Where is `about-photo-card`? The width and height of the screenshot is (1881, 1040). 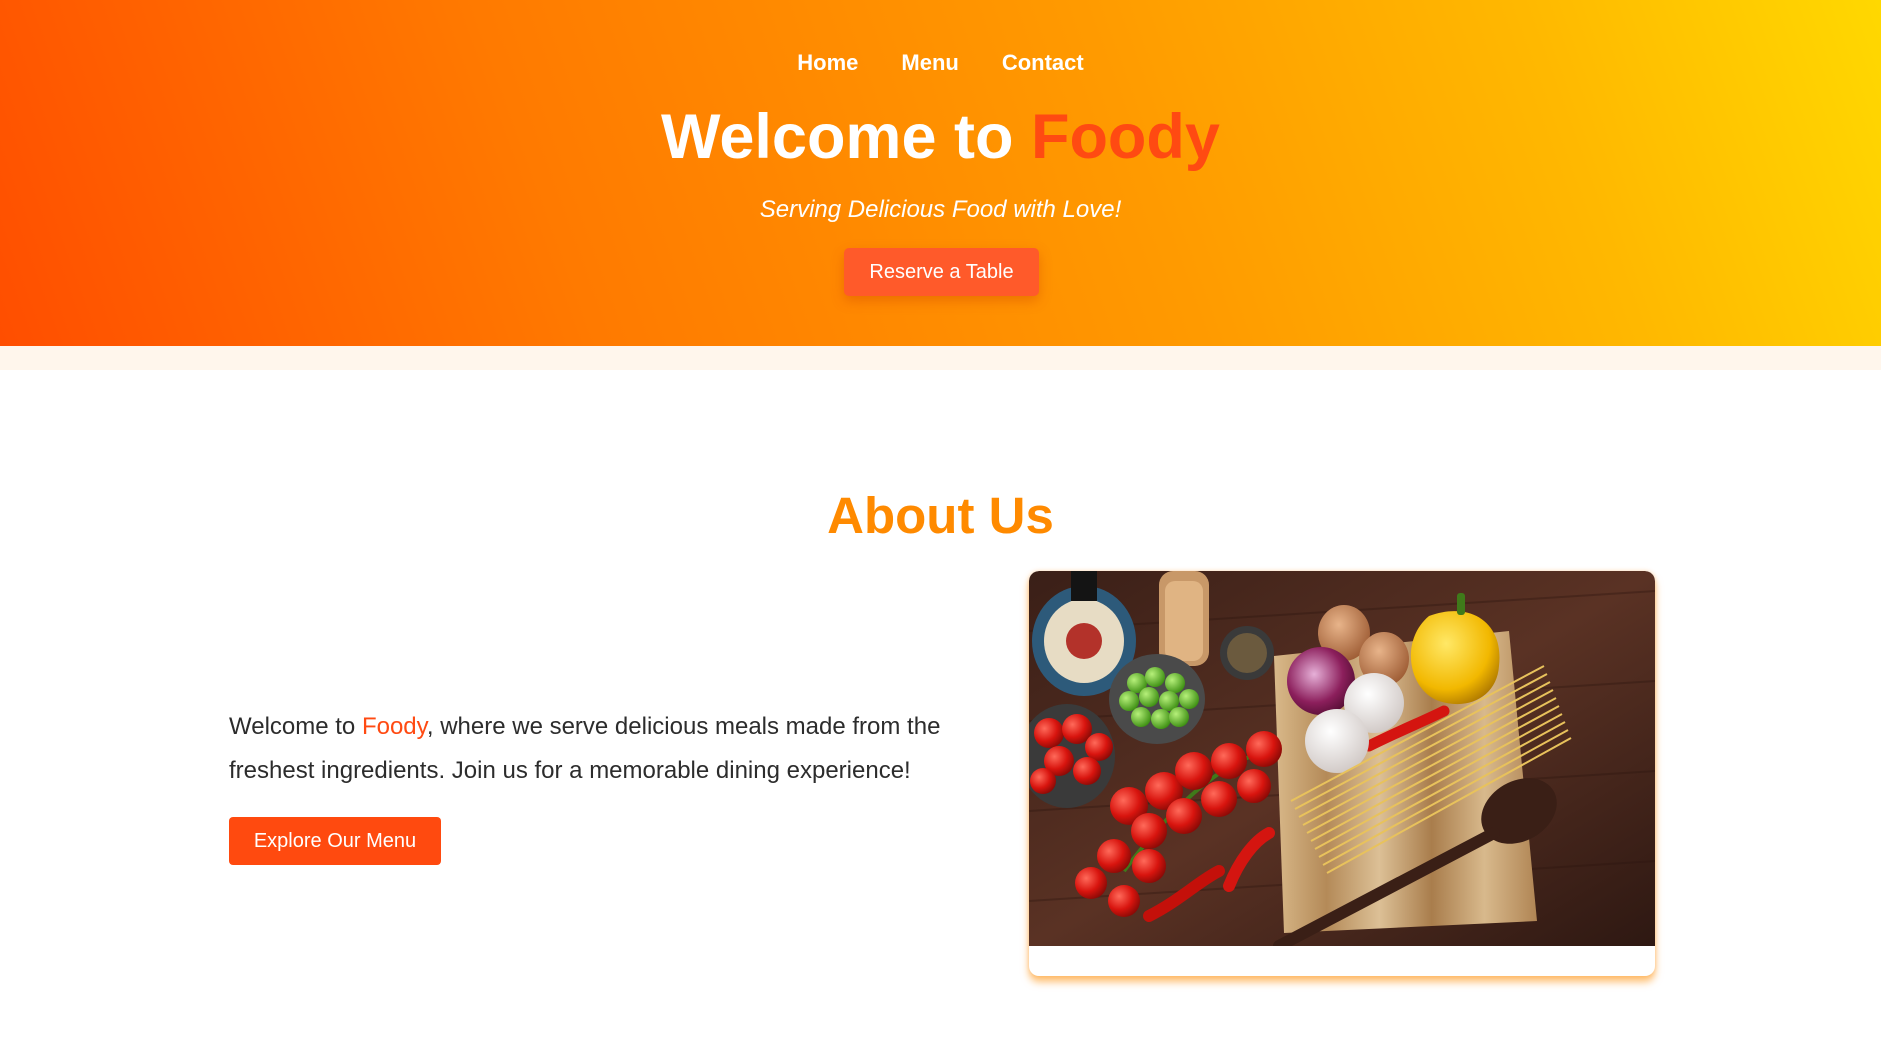 about-photo-card is located at coordinates (1342, 773).